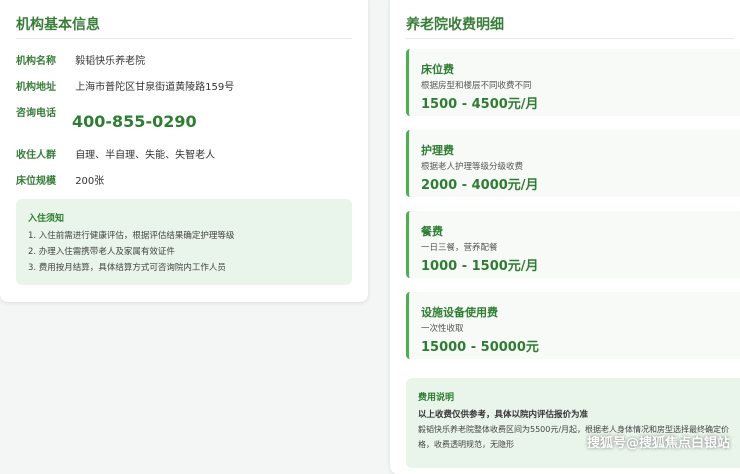  Describe the element at coordinates (459, 312) in the screenshot. I see `fee-name: 设施设备使用费` at that location.